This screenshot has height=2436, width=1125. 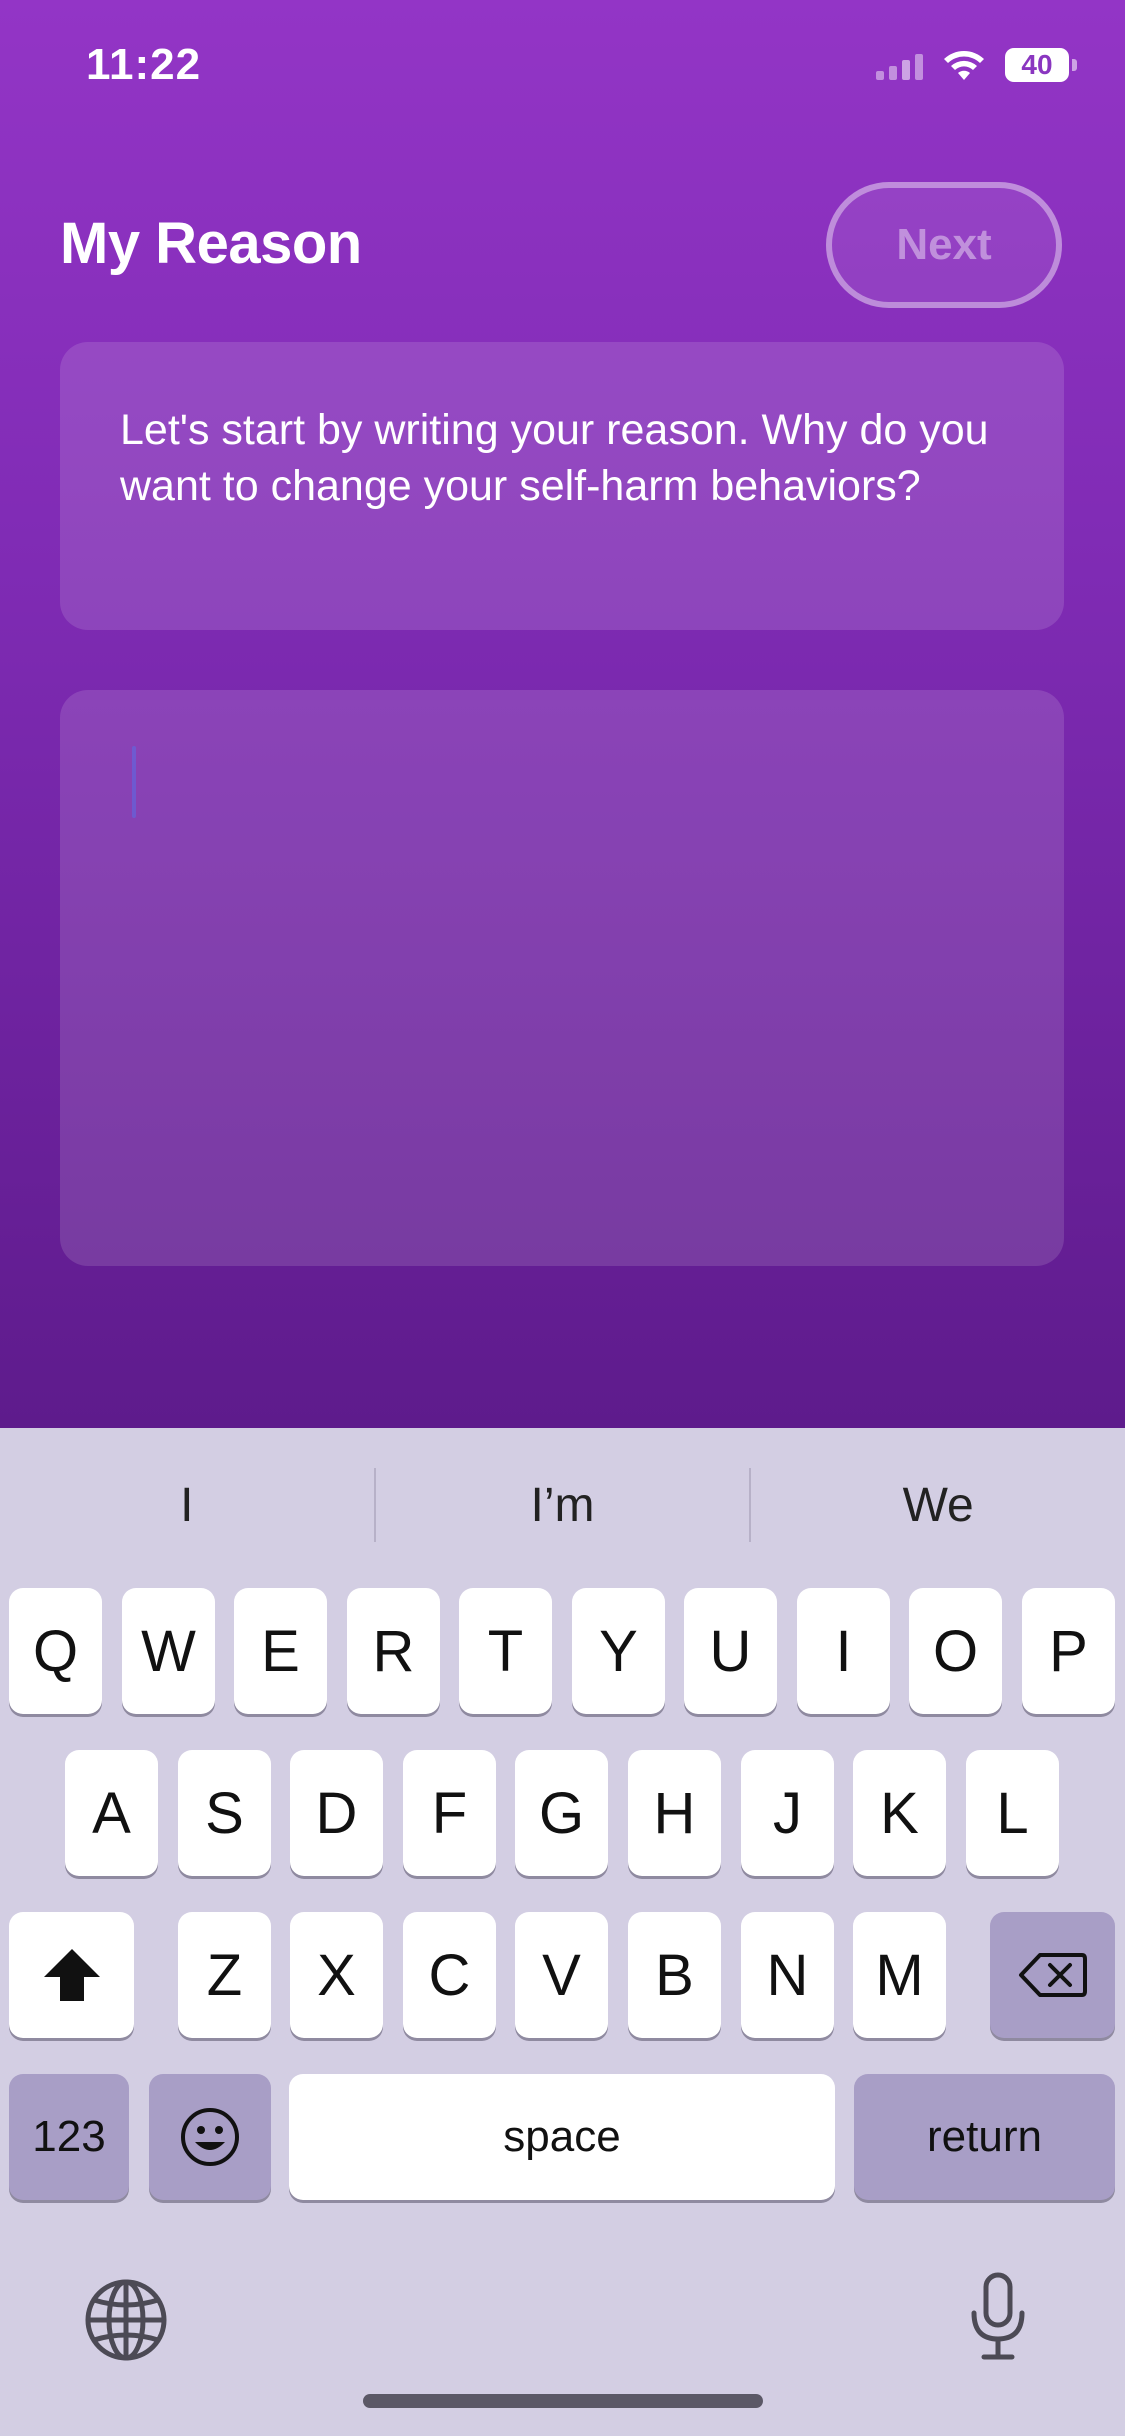 What do you see at coordinates (899, 65) in the screenshot?
I see `cellular-signal-icon` at bounding box center [899, 65].